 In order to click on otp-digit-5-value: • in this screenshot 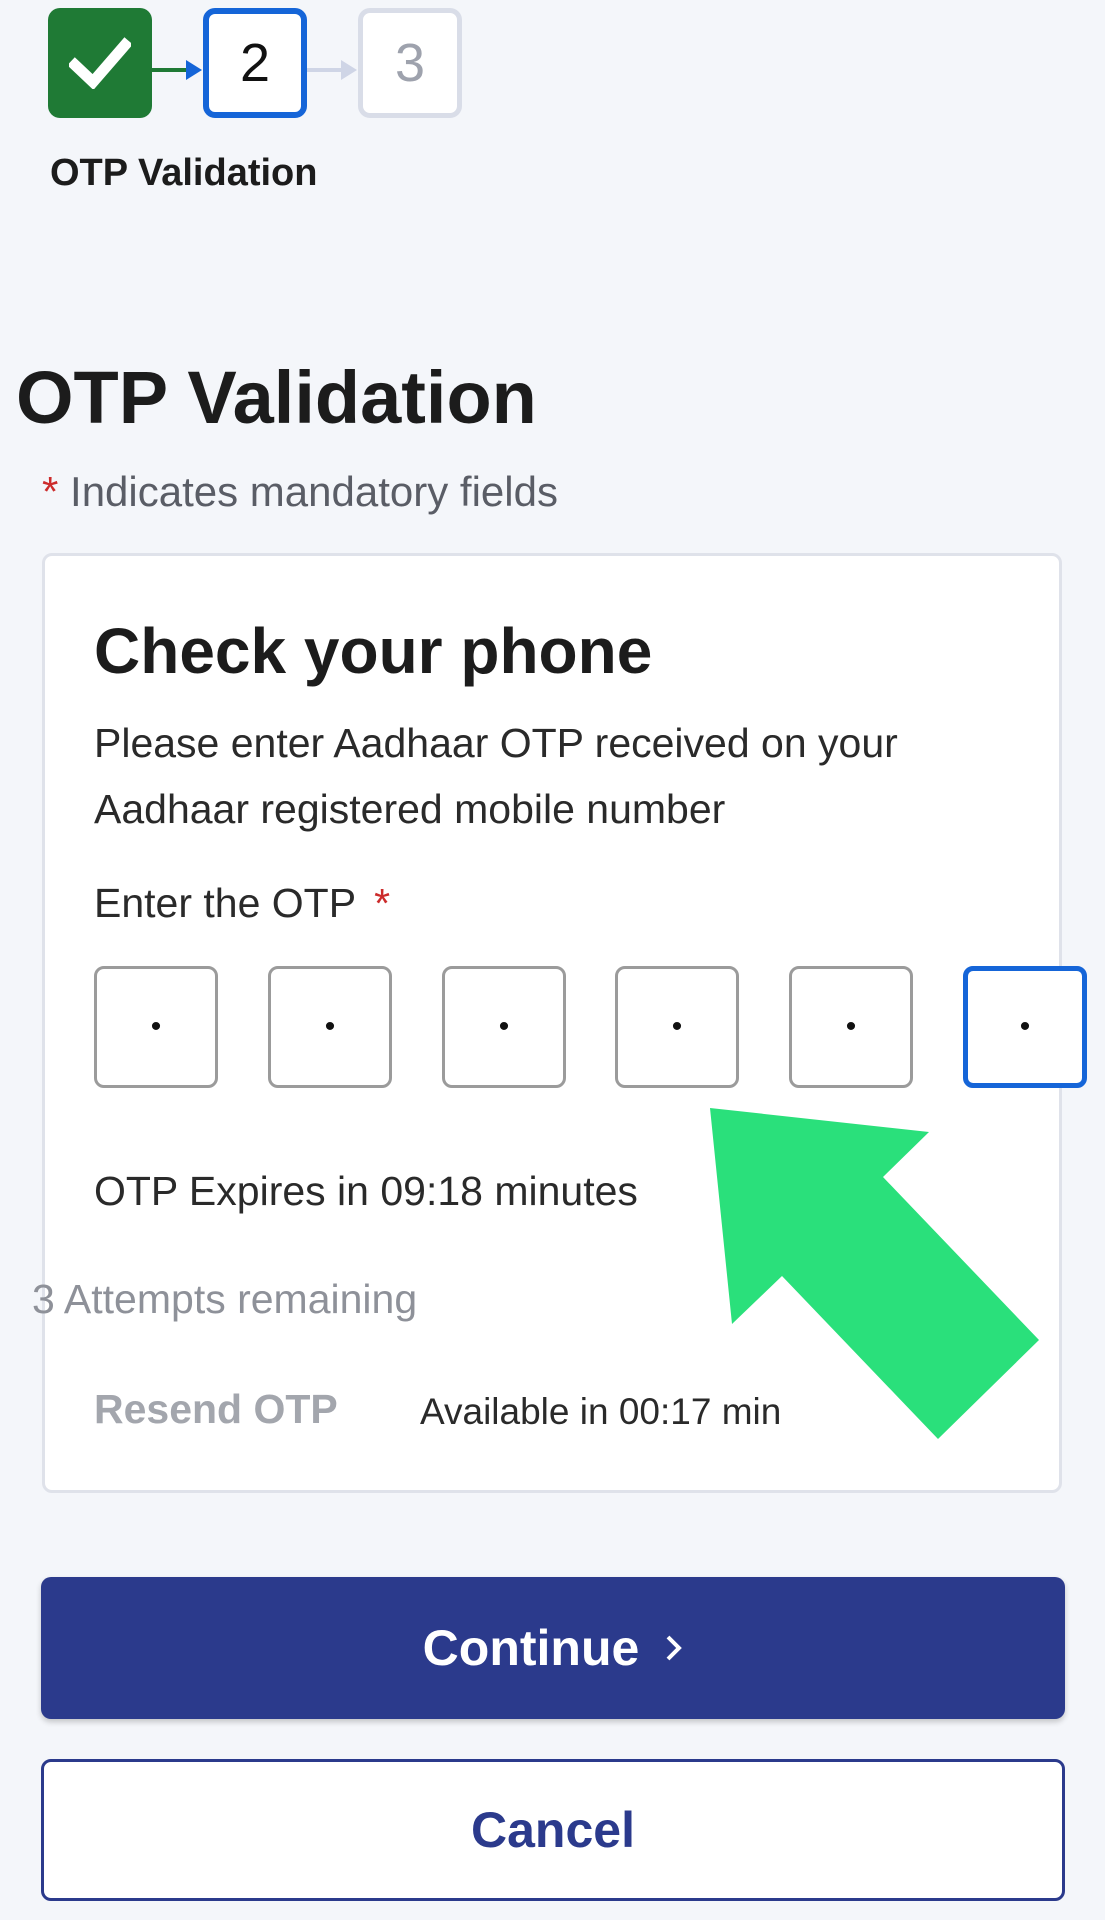, I will do `click(851, 1026)`.